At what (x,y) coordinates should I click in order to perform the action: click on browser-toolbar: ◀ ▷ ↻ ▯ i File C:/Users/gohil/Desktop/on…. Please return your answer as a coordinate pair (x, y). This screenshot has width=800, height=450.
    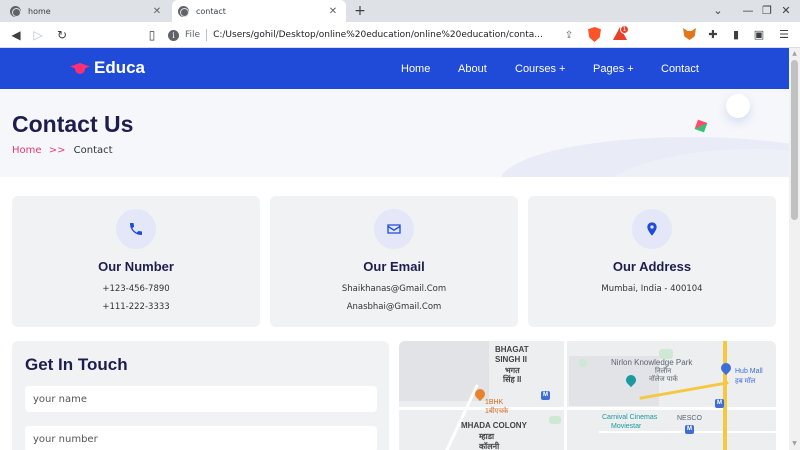
    Looking at the image, I should click on (400, 35).